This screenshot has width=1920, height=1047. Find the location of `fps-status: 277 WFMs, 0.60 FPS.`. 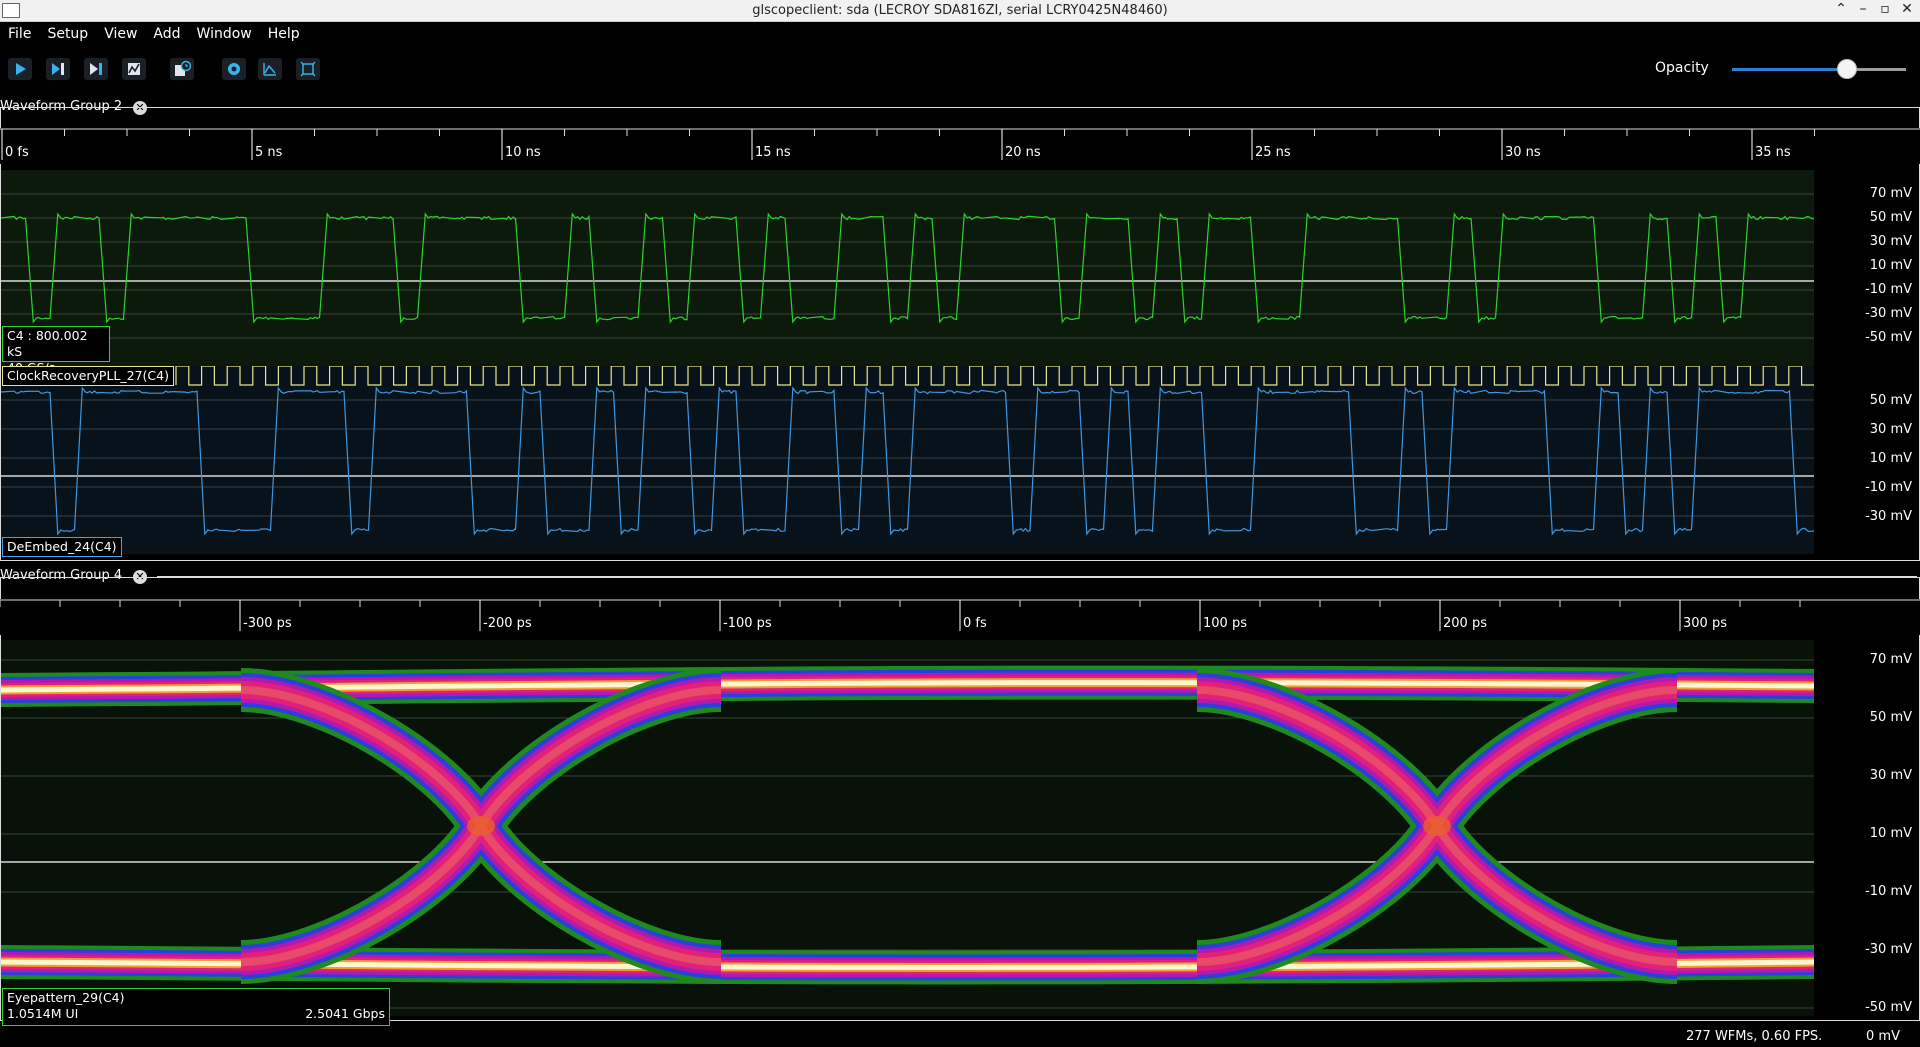

fps-status: 277 WFMs, 0.60 FPS. is located at coordinates (1754, 1036).